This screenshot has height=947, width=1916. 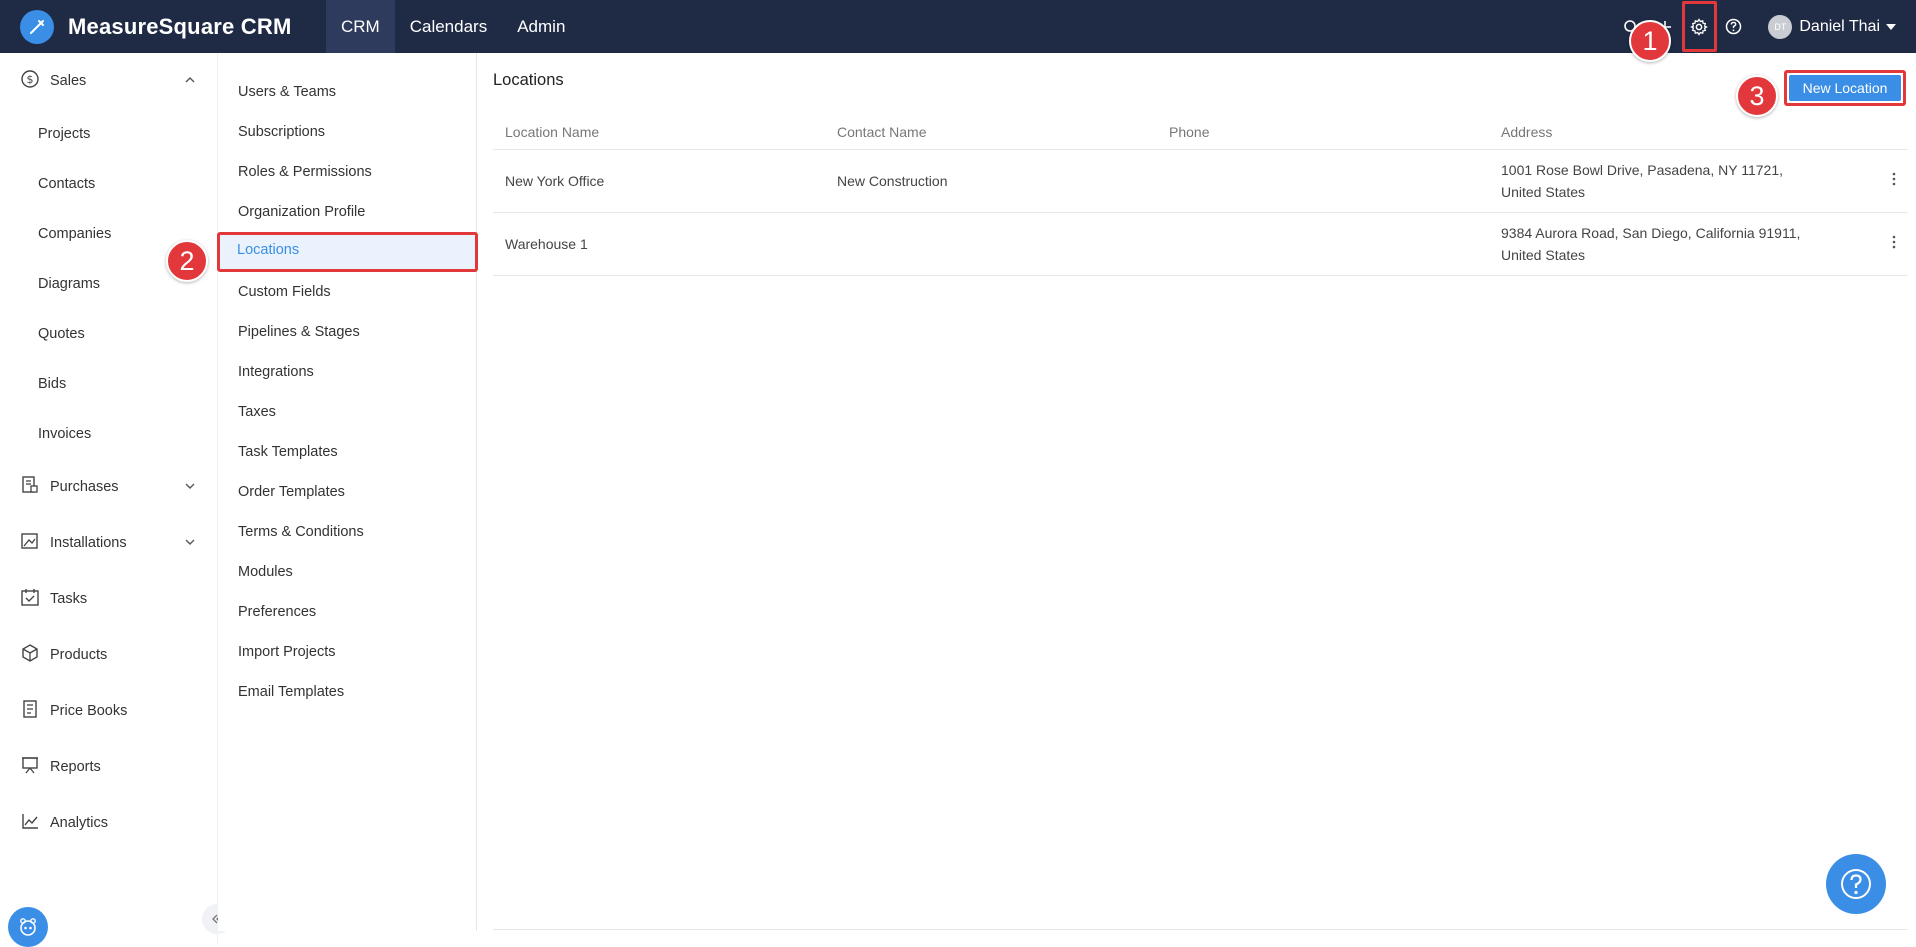 I want to click on brand: MeasureSquare CRM, so click(x=173, y=26).